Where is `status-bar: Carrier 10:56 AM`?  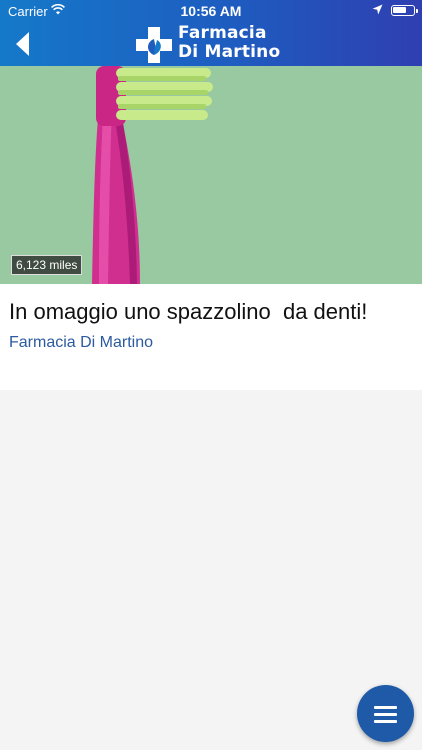 status-bar: Carrier 10:56 AM is located at coordinates (211, 11).